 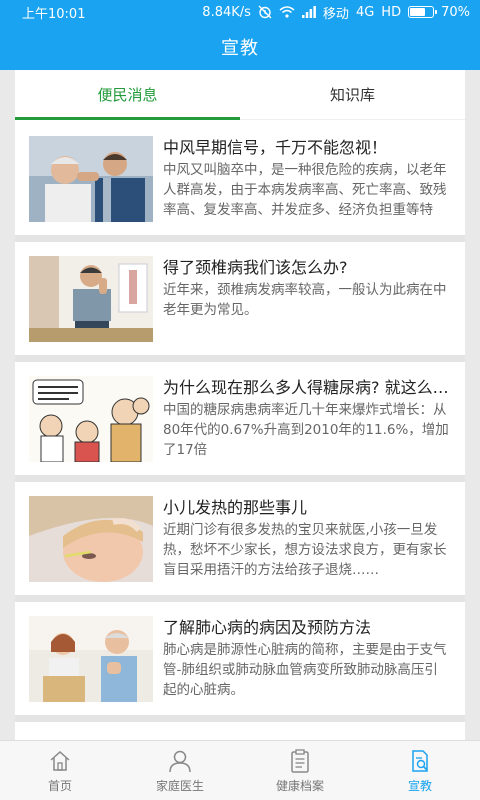 I want to click on network-speed: 8.84K/s, so click(x=226, y=12).